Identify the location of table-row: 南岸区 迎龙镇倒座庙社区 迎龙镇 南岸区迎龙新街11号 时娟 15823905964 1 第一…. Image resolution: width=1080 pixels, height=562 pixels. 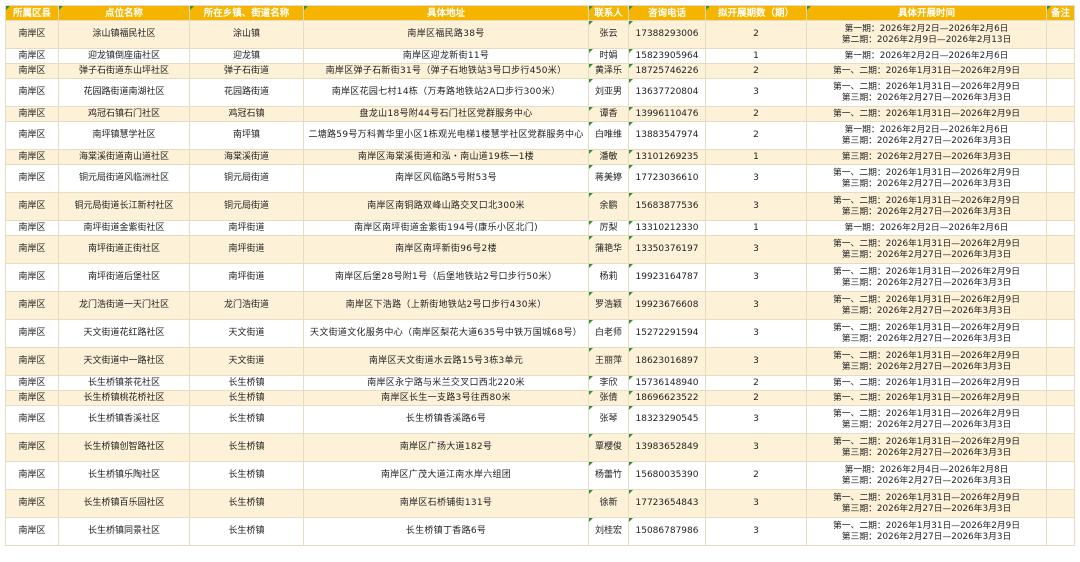
(540, 56).